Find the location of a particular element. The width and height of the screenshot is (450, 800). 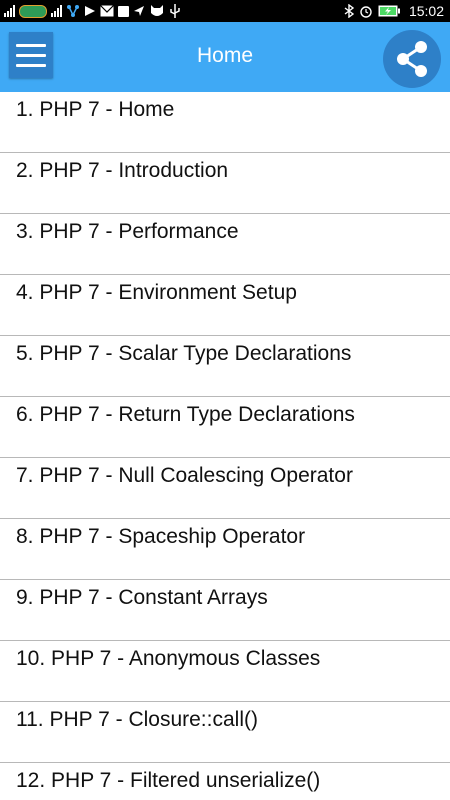

network-icon is located at coordinates (73, 11).